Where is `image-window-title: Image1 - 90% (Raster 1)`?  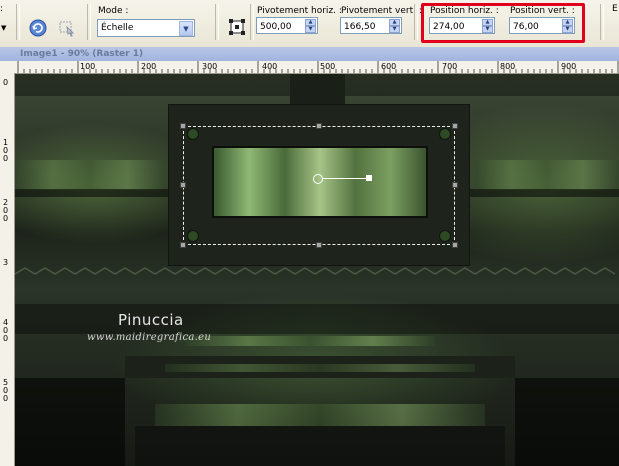 image-window-title: Image1 - 90% (Raster 1) is located at coordinates (82, 54).